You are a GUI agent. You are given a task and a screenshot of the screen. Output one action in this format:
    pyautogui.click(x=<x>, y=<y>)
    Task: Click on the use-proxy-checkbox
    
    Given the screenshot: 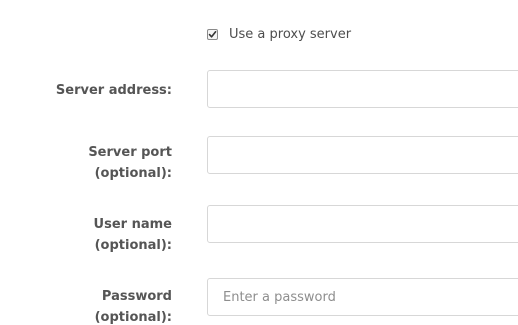 What is the action you would take?
    pyautogui.click(x=212, y=34)
    